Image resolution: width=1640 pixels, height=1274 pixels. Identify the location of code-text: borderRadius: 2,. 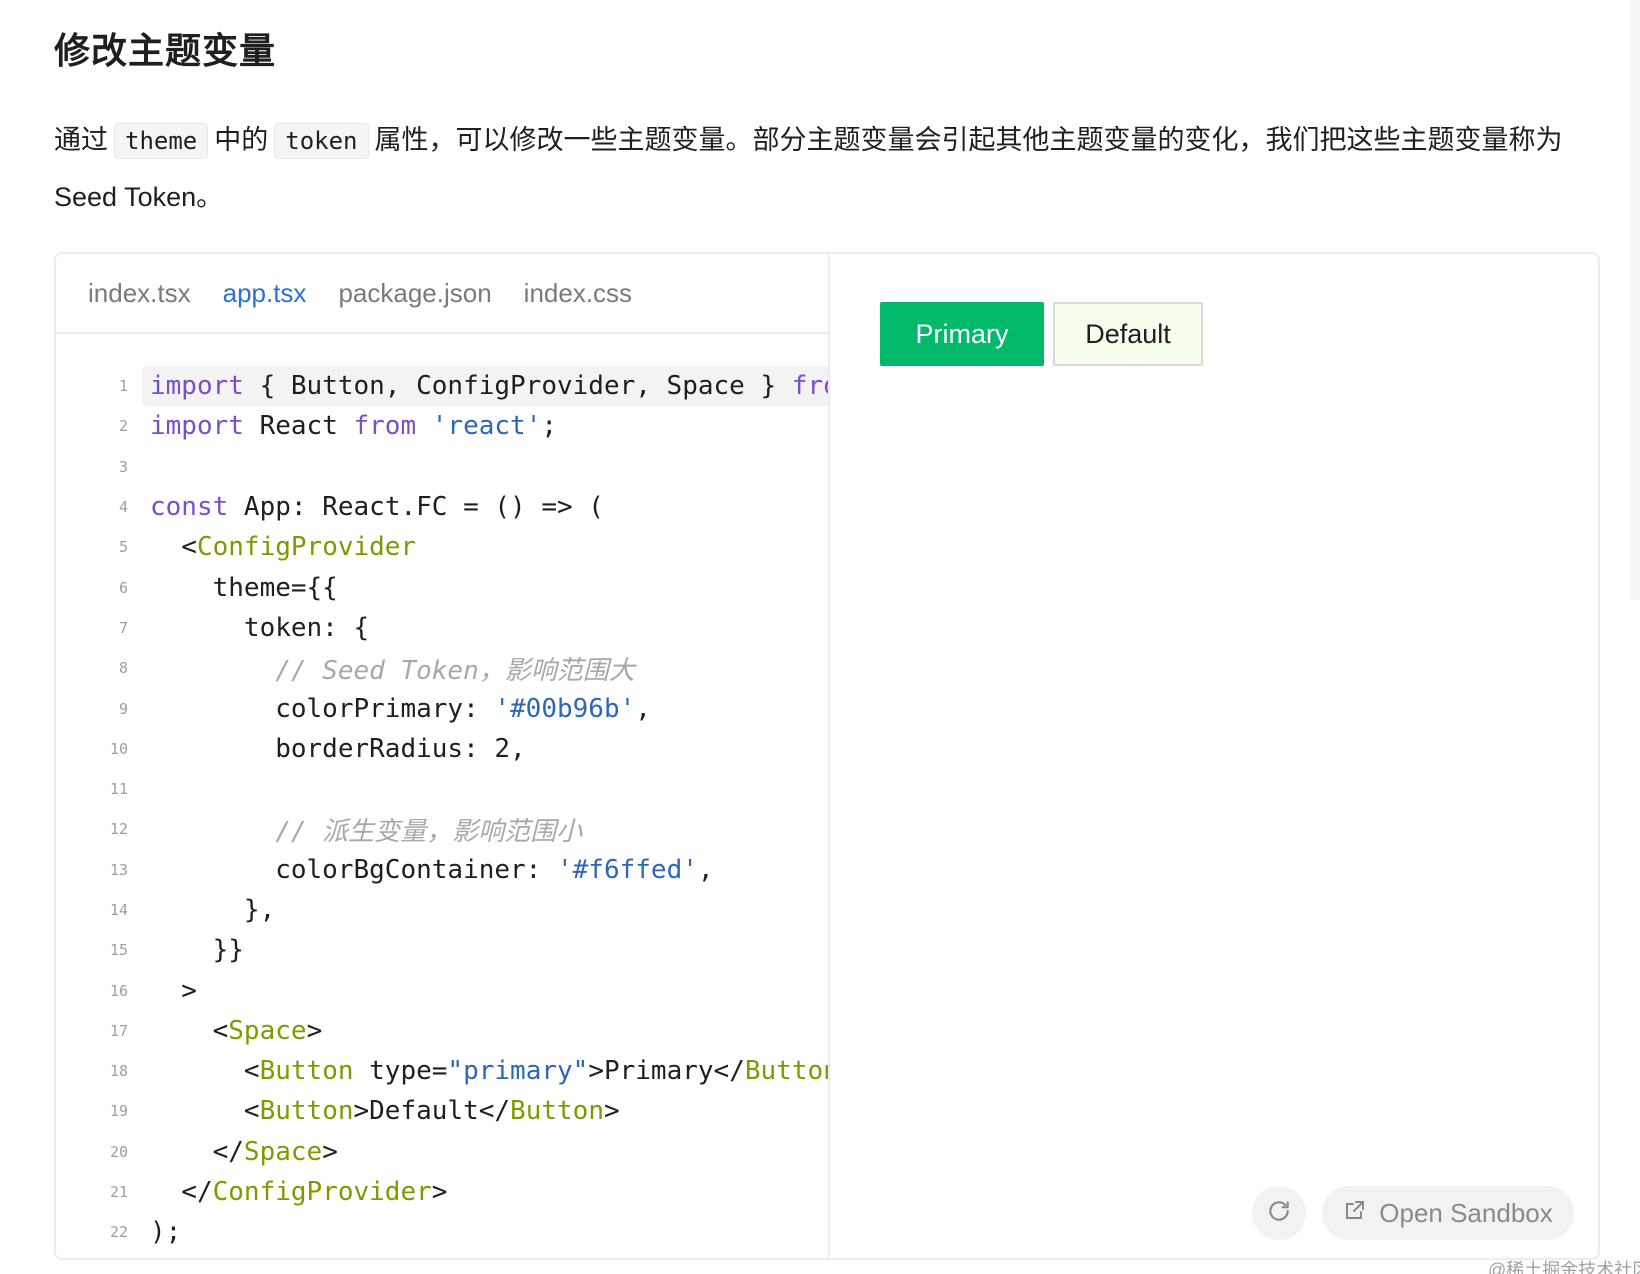
(338, 748).